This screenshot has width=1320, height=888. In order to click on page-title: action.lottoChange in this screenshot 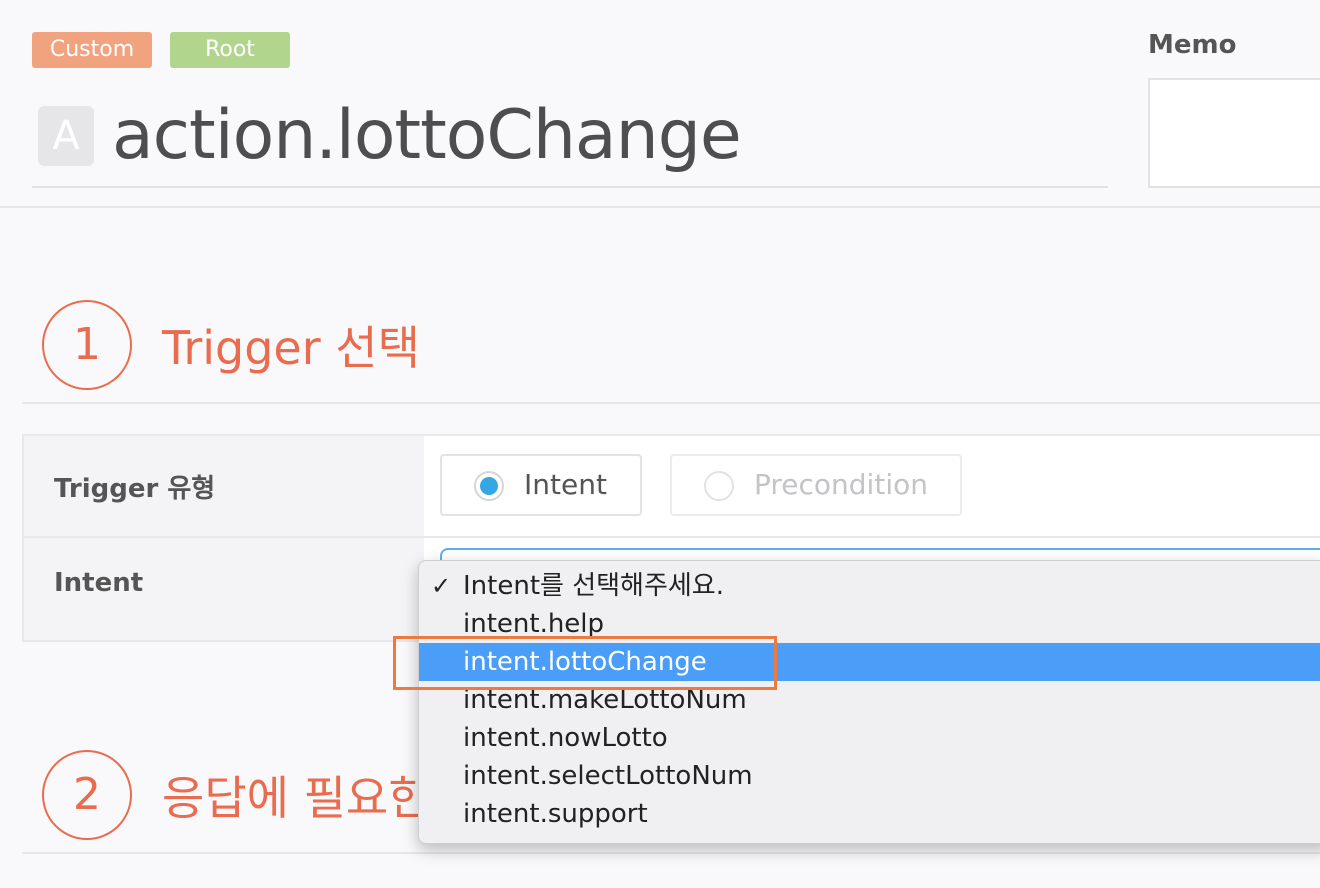, I will do `click(427, 136)`.